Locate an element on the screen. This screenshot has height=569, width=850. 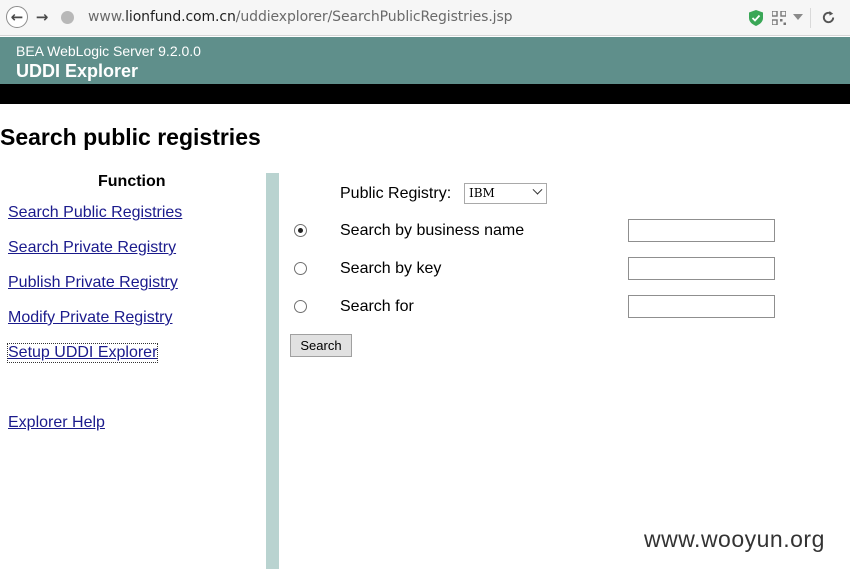
sidebar-link-setup-uddi-explorer: Setup UDDI Explorer is located at coordinates (82, 353).